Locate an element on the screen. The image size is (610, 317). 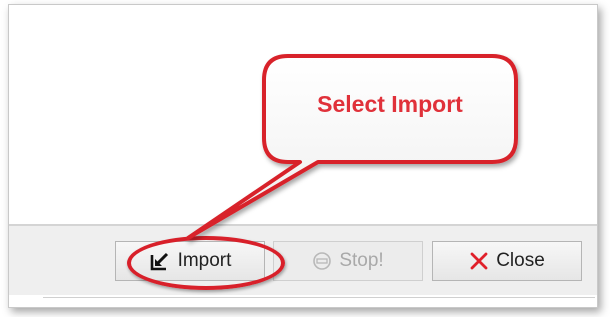
close-button-label: Close is located at coordinates (520, 260).